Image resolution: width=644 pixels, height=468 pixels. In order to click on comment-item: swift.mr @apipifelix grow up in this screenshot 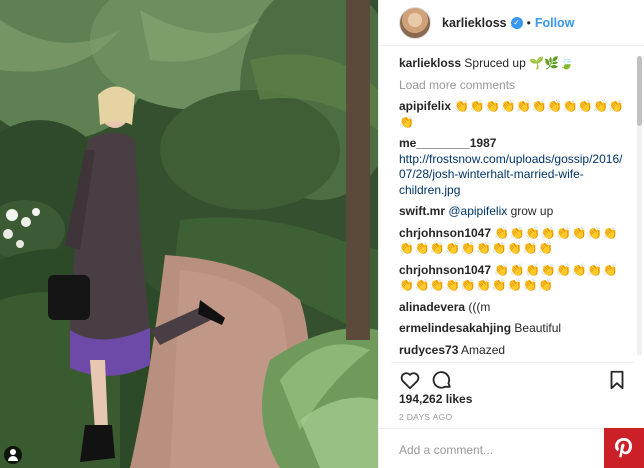, I will do `click(513, 212)`.